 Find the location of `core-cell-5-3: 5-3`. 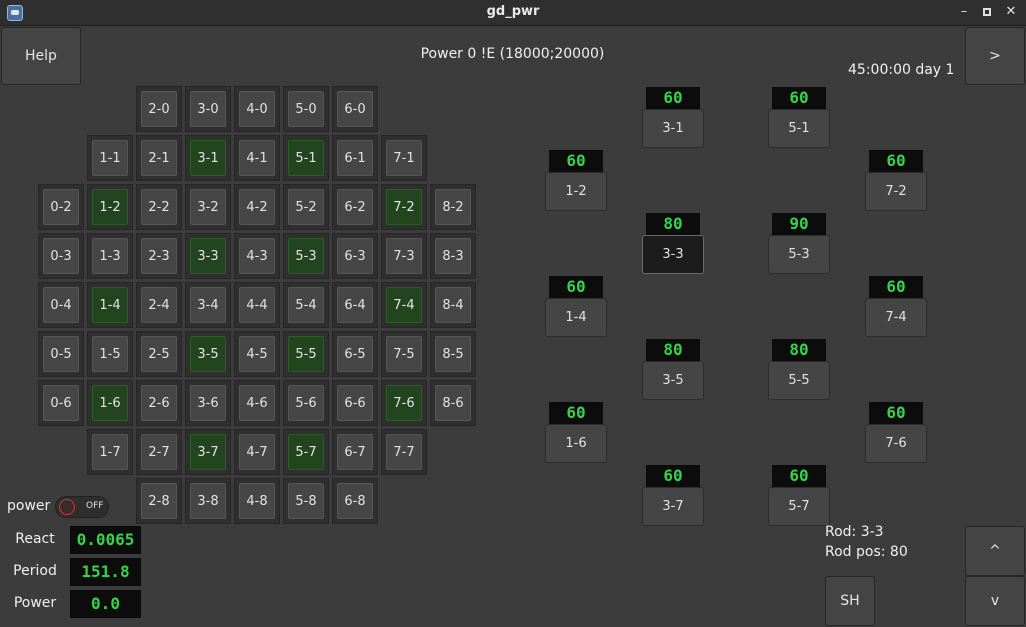

core-cell-5-3: 5-3 is located at coordinates (306, 256).